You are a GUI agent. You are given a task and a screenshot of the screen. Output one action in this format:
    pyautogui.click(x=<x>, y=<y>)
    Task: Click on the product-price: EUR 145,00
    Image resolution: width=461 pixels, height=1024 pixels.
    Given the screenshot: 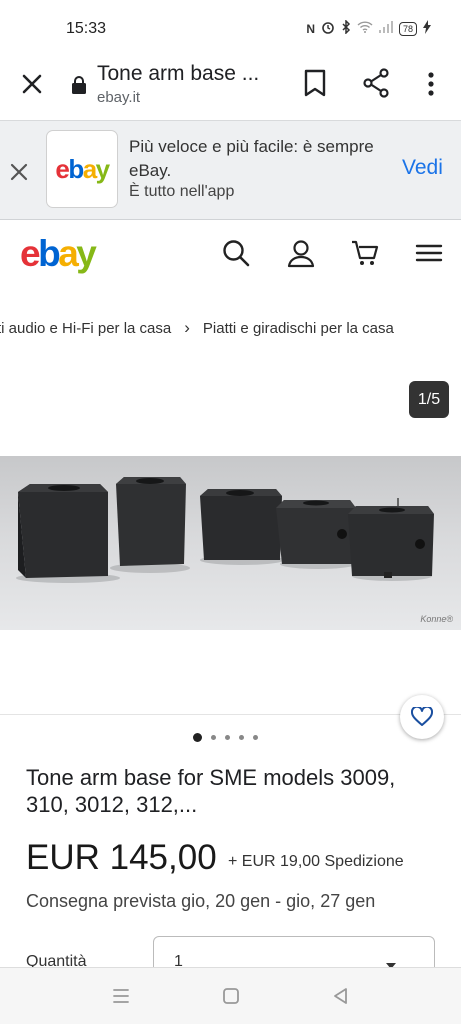 What is the action you would take?
    pyautogui.click(x=121, y=857)
    